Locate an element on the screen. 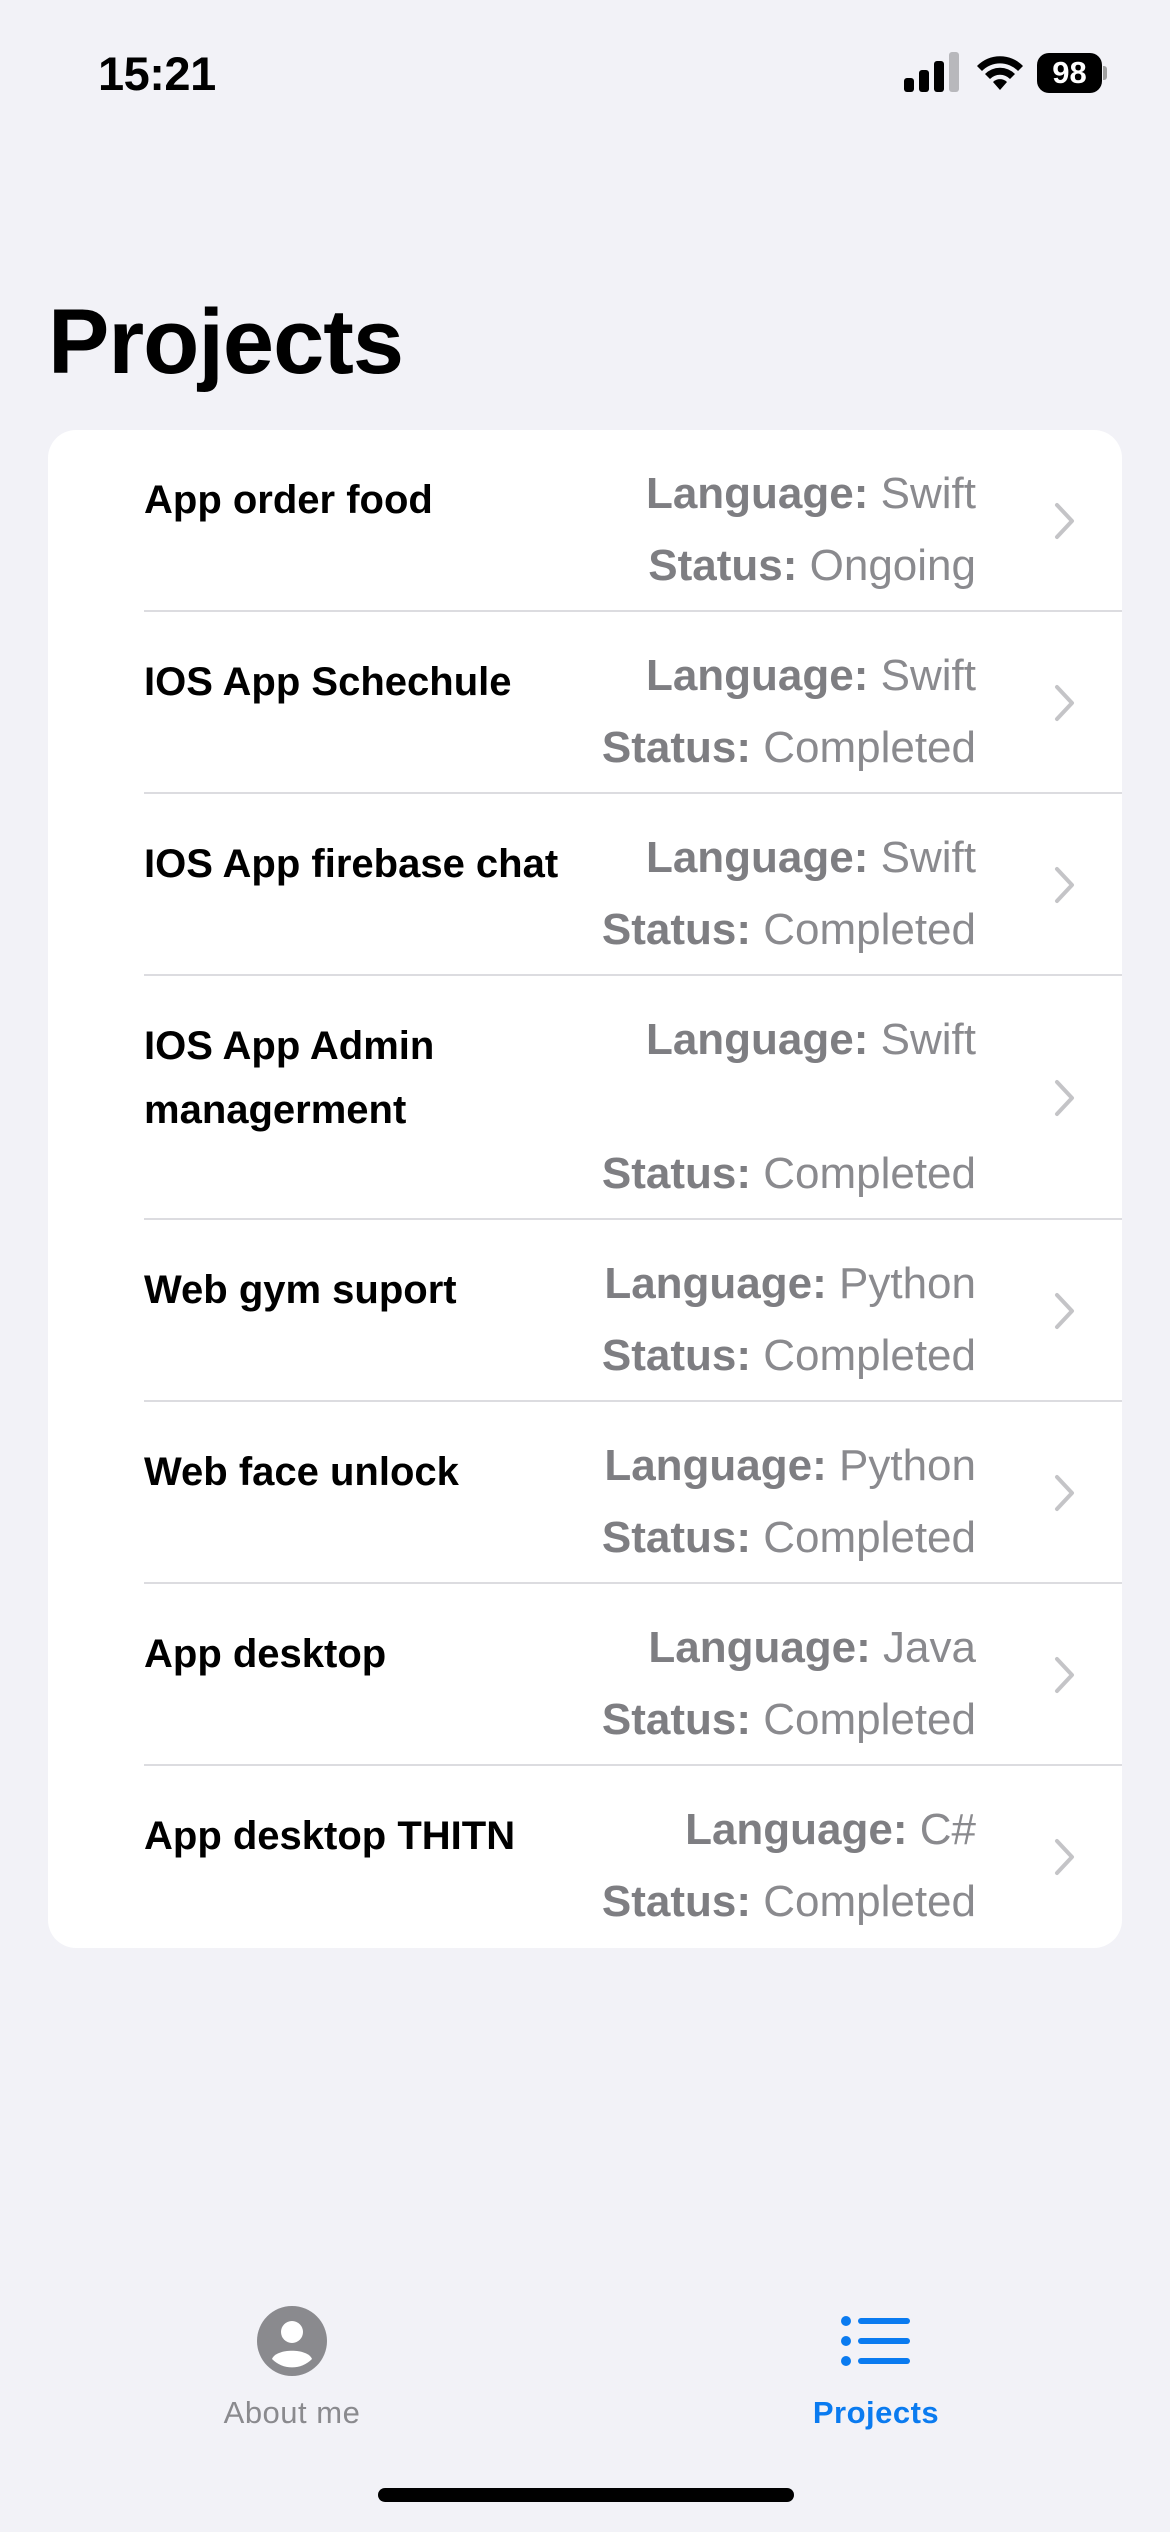  project-title: App order food is located at coordinates (288, 500).